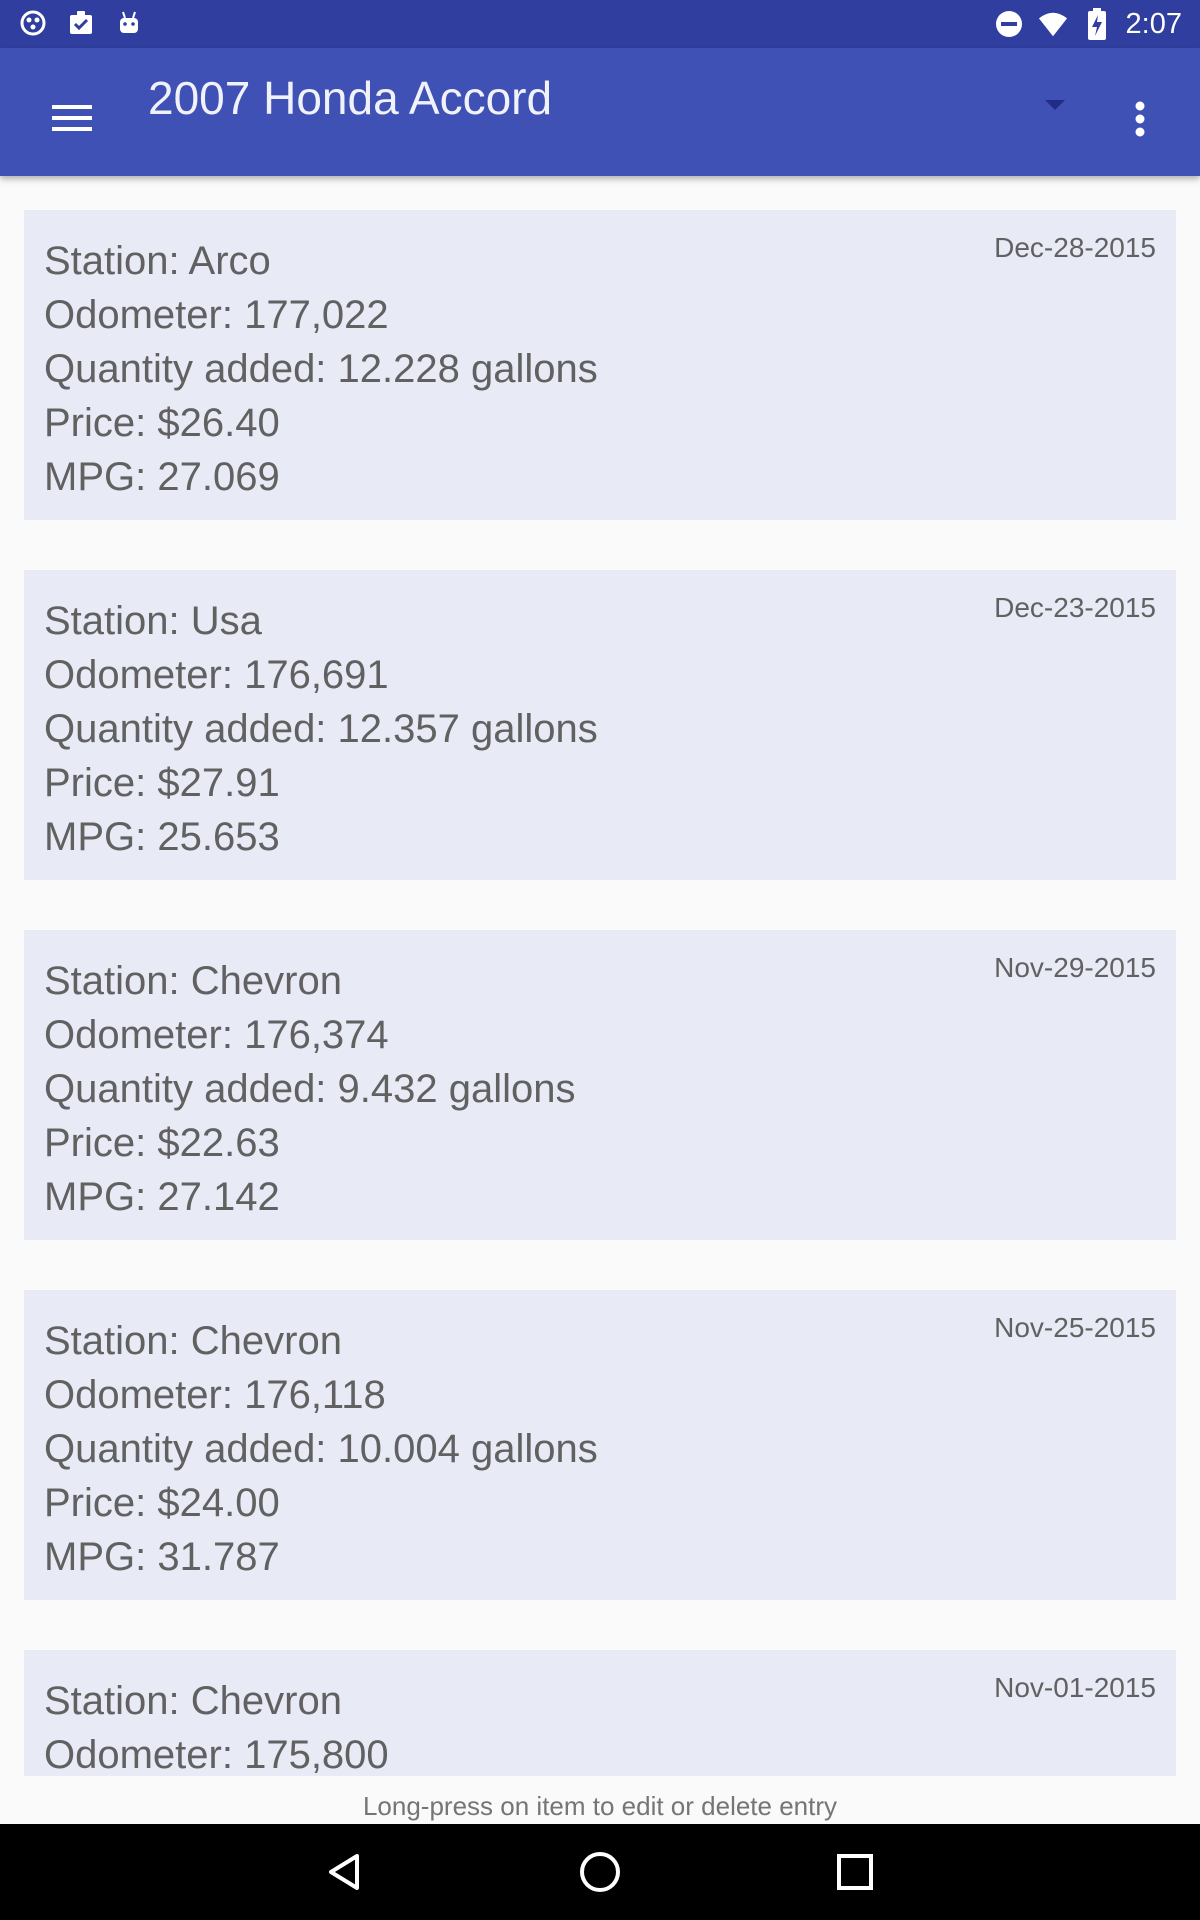  What do you see at coordinates (1075, 247) in the screenshot?
I see `entry-date: Dec-28-2015` at bounding box center [1075, 247].